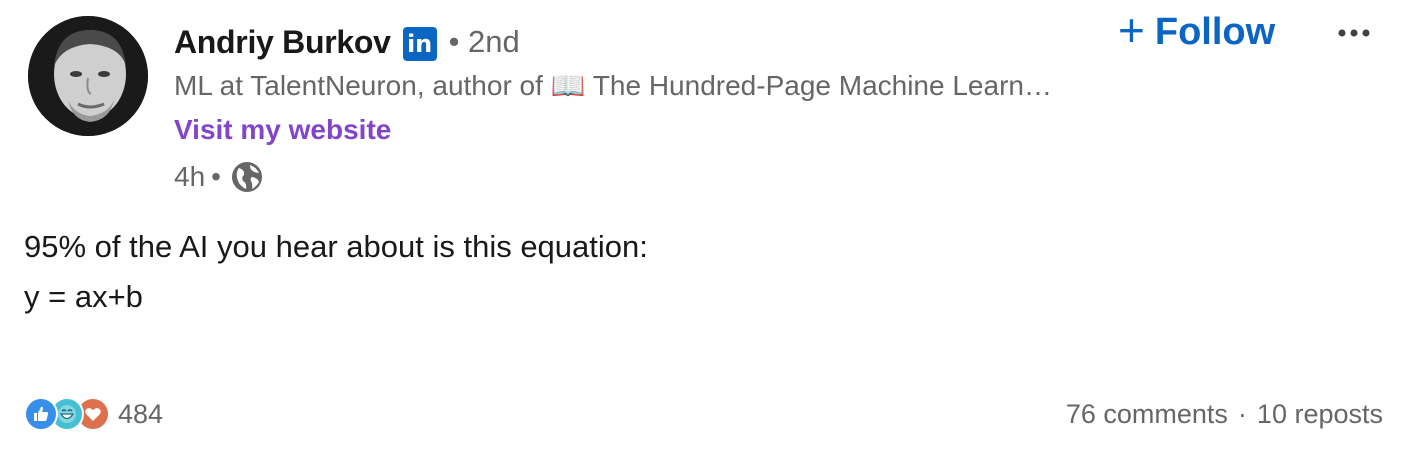 This screenshot has height=451, width=1407. I want to click on post-meta: 4h •, so click(219, 177).